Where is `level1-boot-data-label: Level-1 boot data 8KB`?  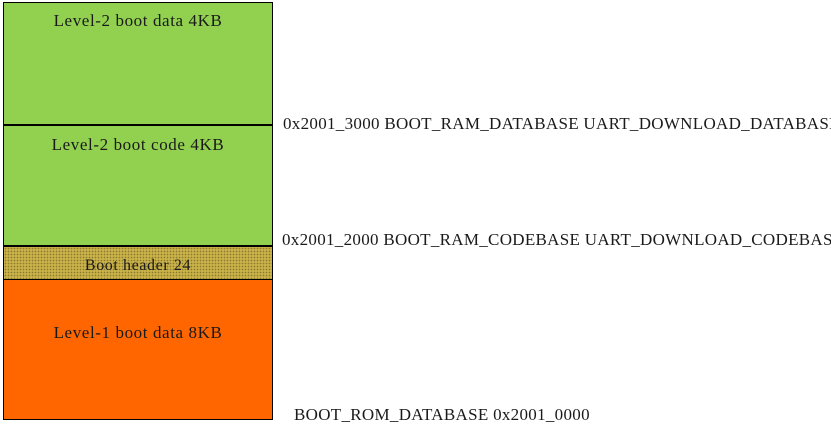 level1-boot-data-label: Level-1 boot data 8KB is located at coordinates (138, 332).